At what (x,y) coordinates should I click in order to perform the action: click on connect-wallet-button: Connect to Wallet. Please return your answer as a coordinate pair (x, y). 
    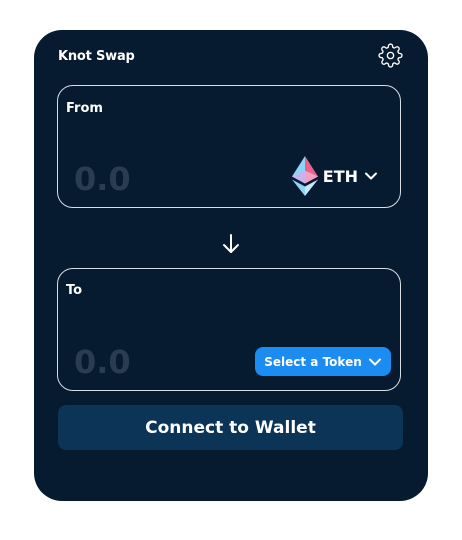
    Looking at the image, I should click on (230, 427).